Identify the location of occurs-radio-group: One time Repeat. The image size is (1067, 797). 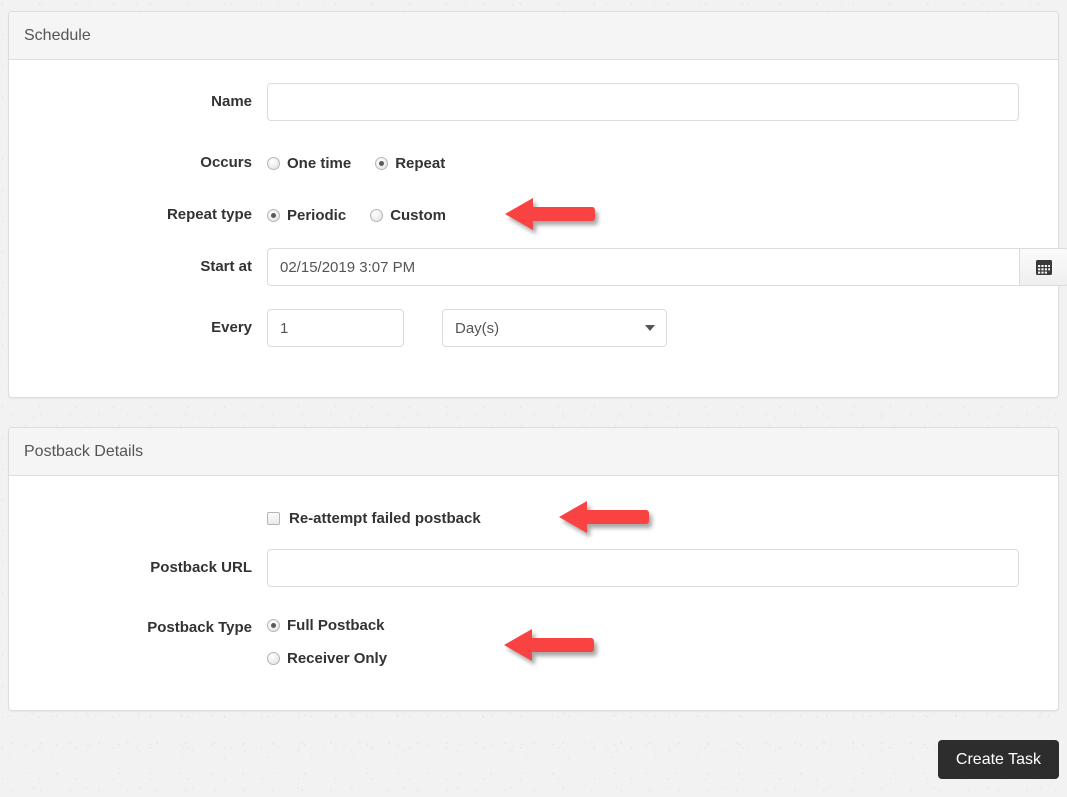
(662, 163).